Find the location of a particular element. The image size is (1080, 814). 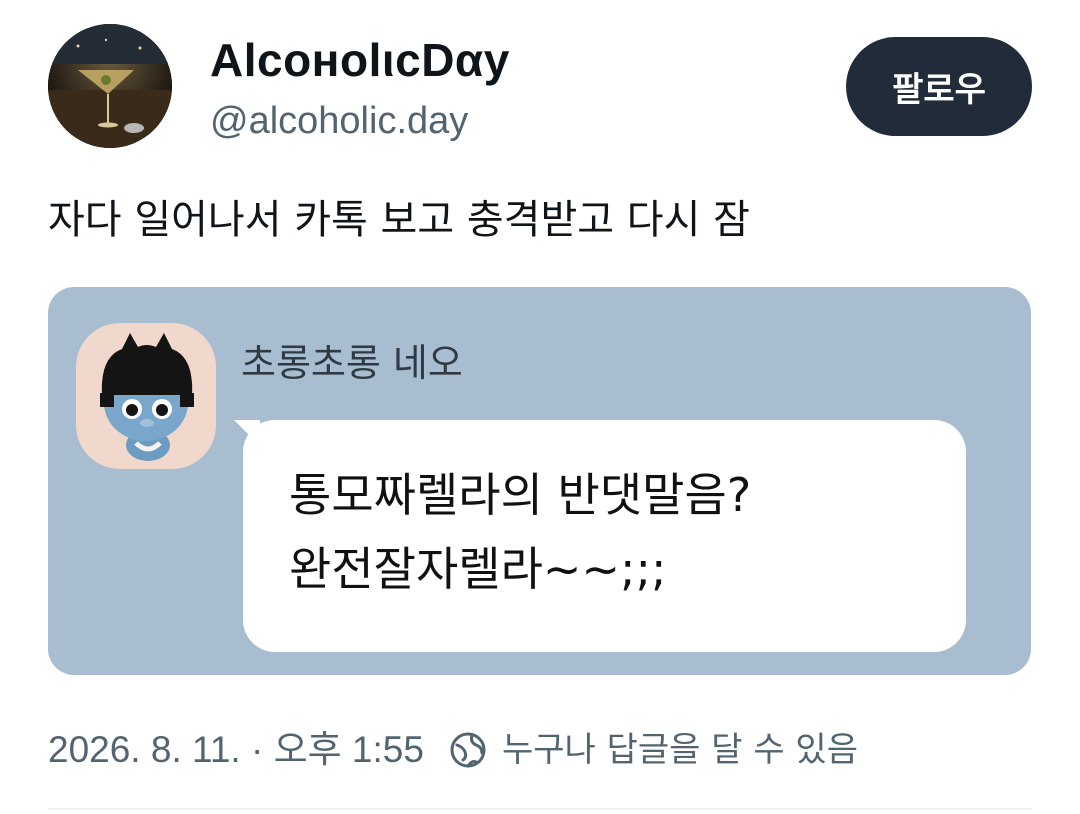

tweet-timestamp: 2026. 8. 11. · 오후 1:55 is located at coordinates (236, 750).